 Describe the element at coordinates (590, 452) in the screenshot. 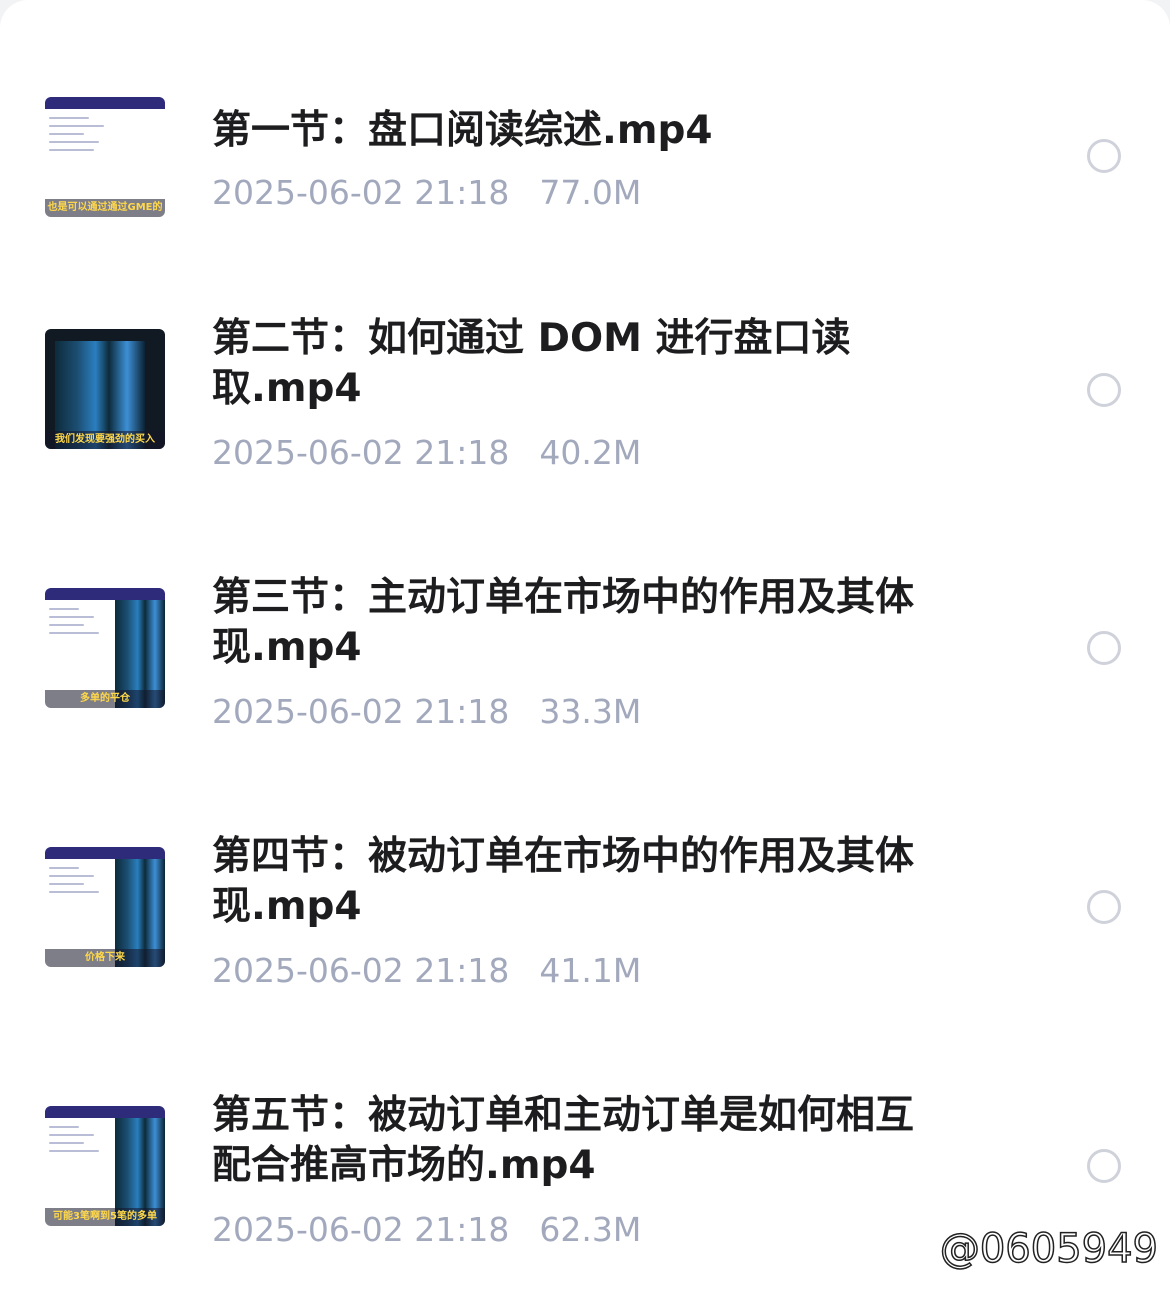

I see `file-size: 40.2M` at that location.